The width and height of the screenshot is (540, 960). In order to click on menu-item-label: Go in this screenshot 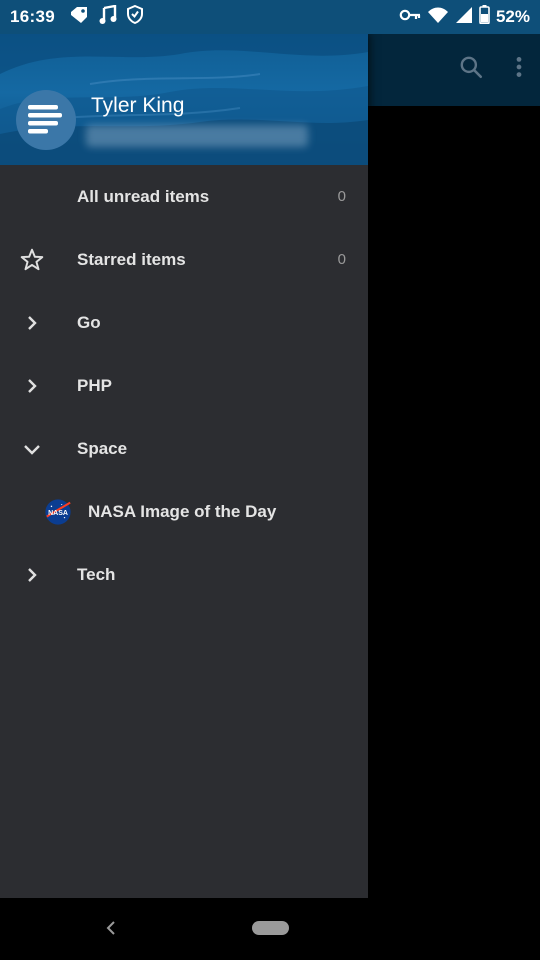, I will do `click(89, 322)`.